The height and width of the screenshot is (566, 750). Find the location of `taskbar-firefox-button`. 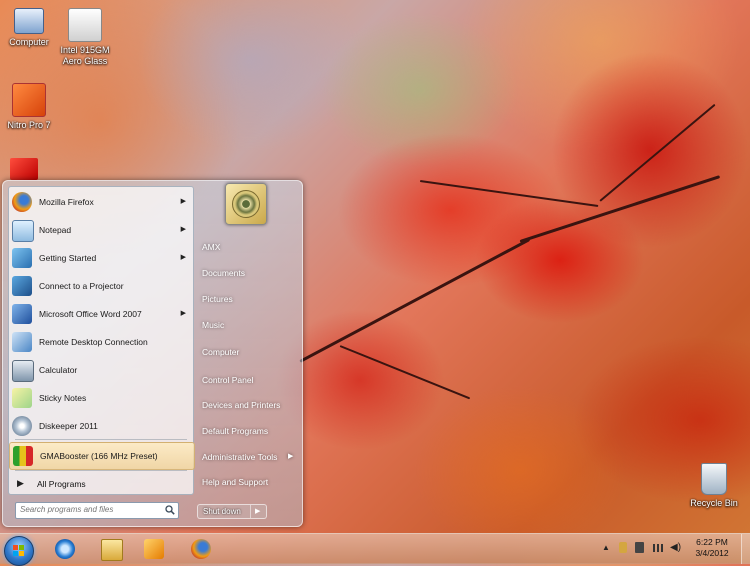

taskbar-firefox-button is located at coordinates (201, 549).